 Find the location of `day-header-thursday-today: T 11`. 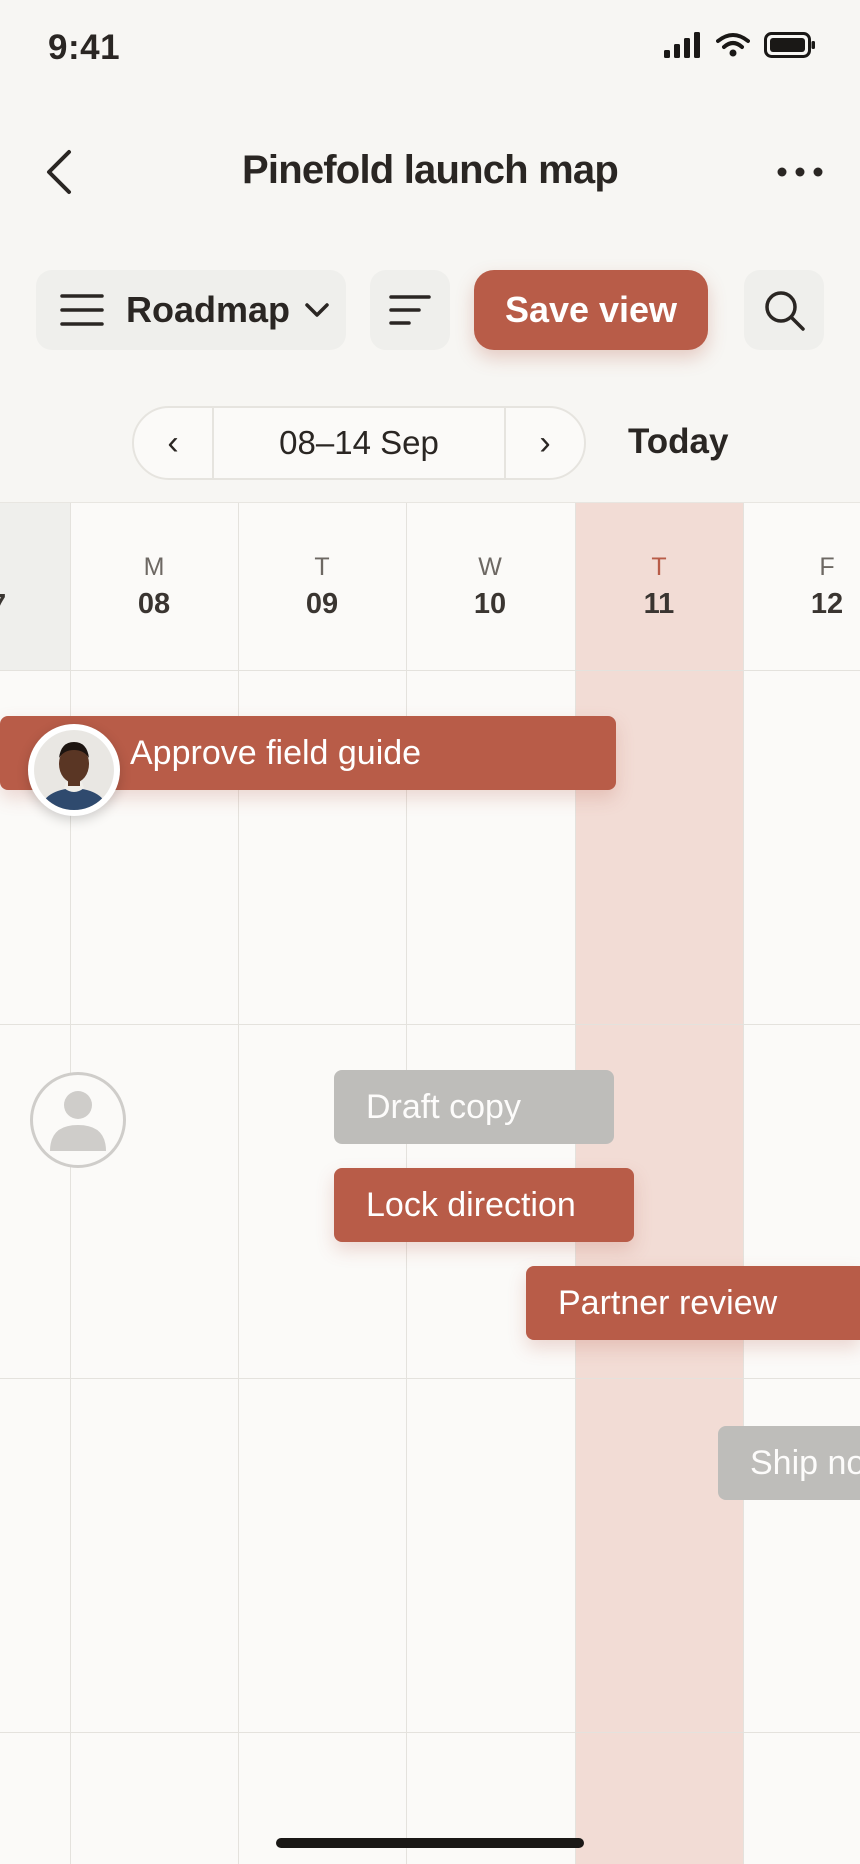

day-header-thursday-today: T 11 is located at coordinates (659, 586).